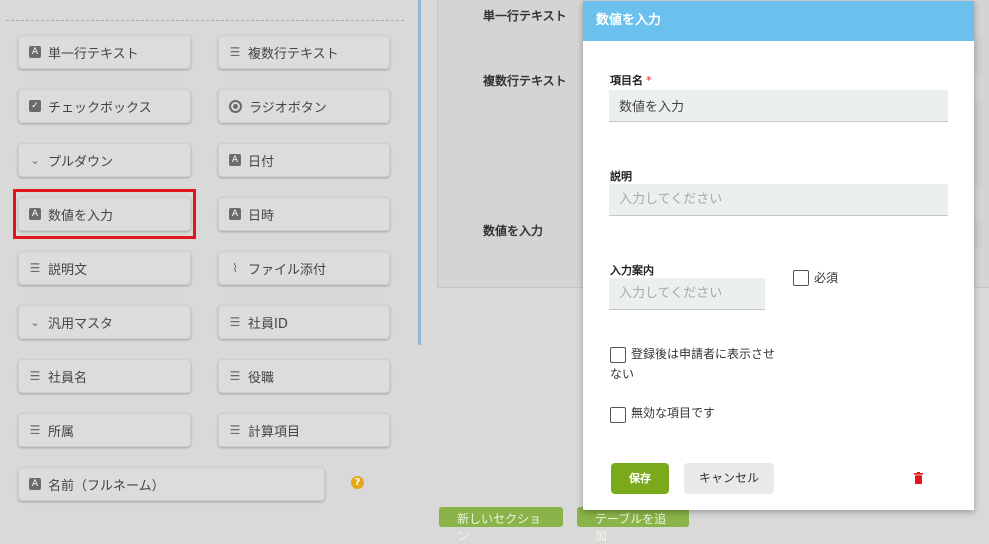 The image size is (989, 544). Describe the element at coordinates (633, 525) in the screenshot. I see `add-table-button: テーブルを追加` at that location.